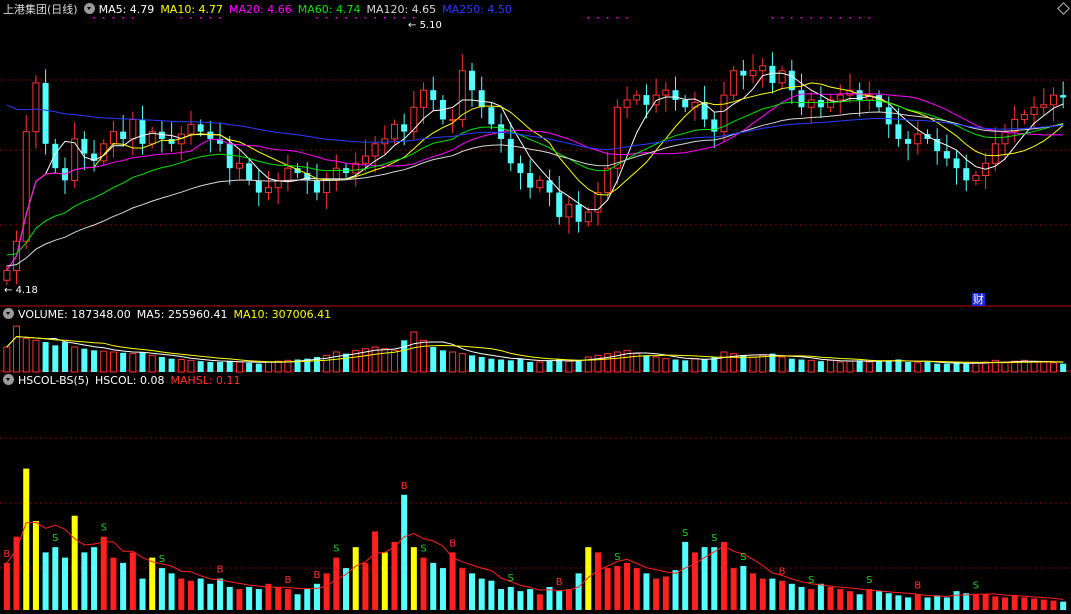 The image size is (1071, 614). I want to click on chart-title: 上港集团(日线), so click(40, 9).